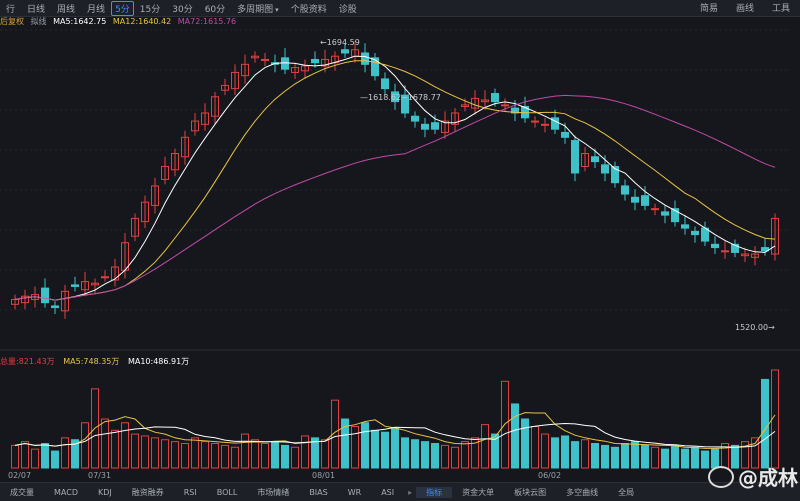 This screenshot has height=501, width=800. I want to click on chevron-right-icon: ▸, so click(410, 492).